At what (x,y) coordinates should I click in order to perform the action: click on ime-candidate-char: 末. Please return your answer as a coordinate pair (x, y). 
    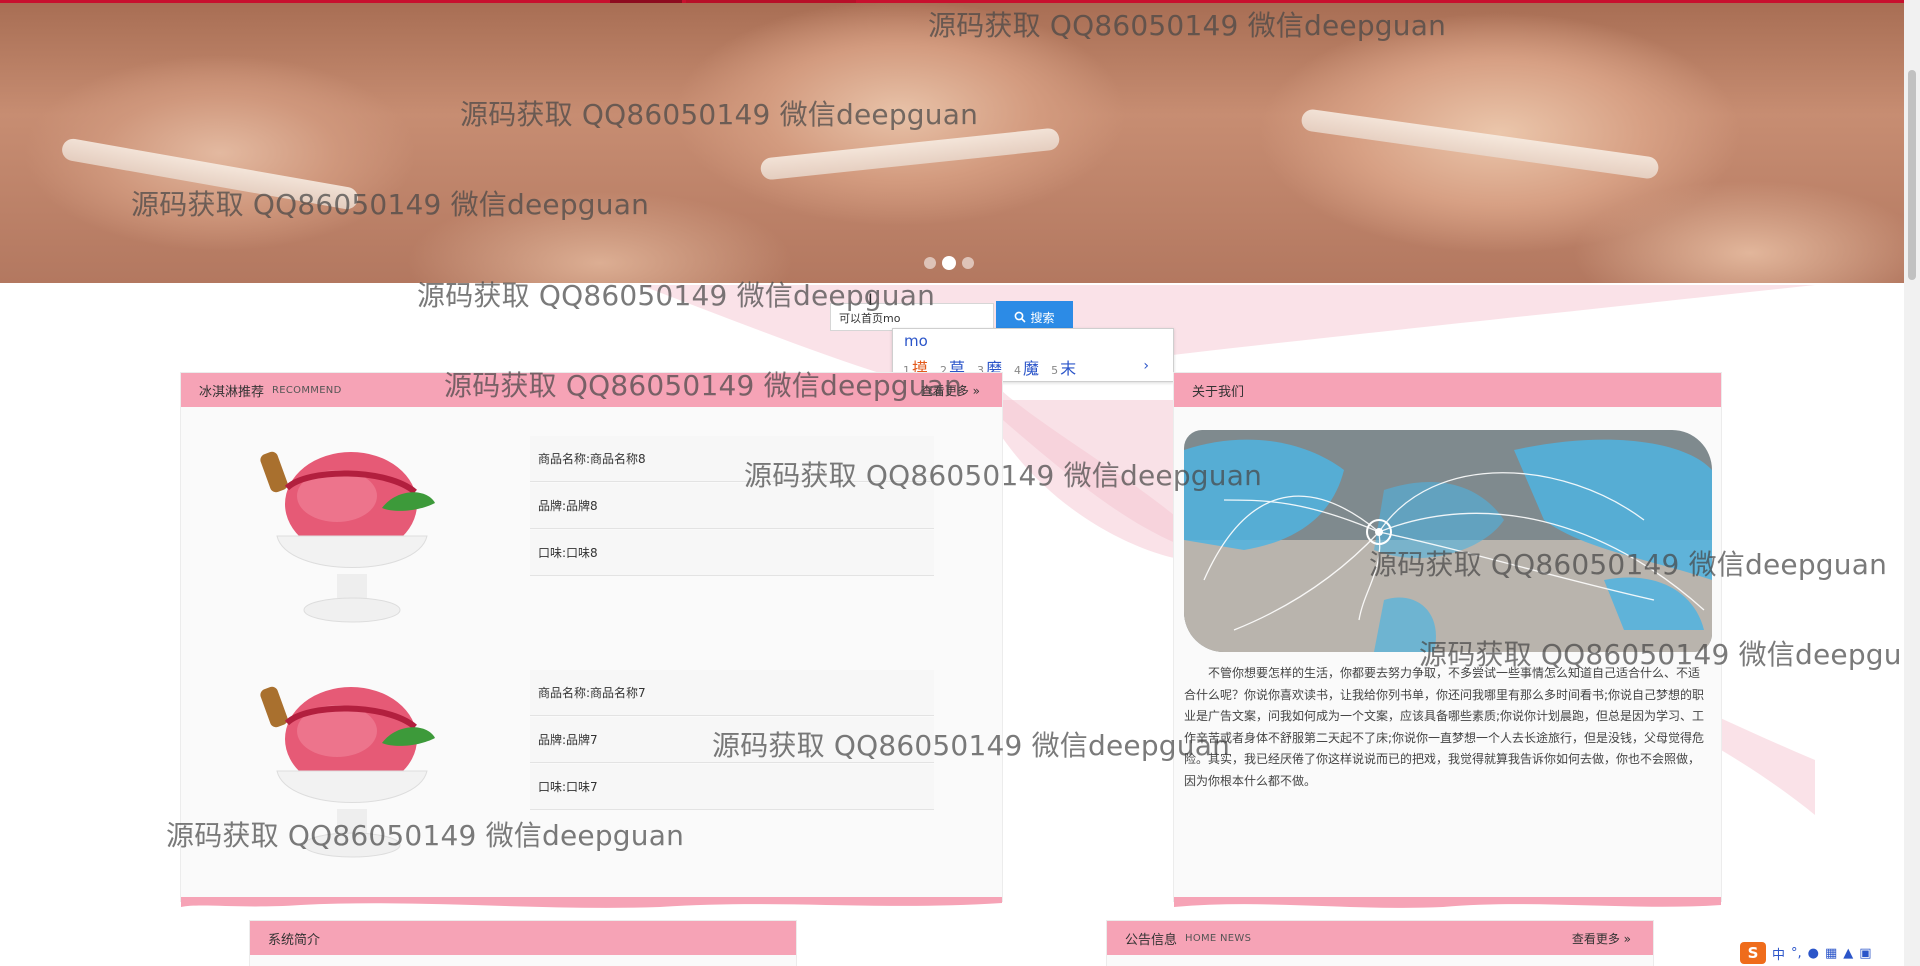
    Looking at the image, I should click on (1068, 368).